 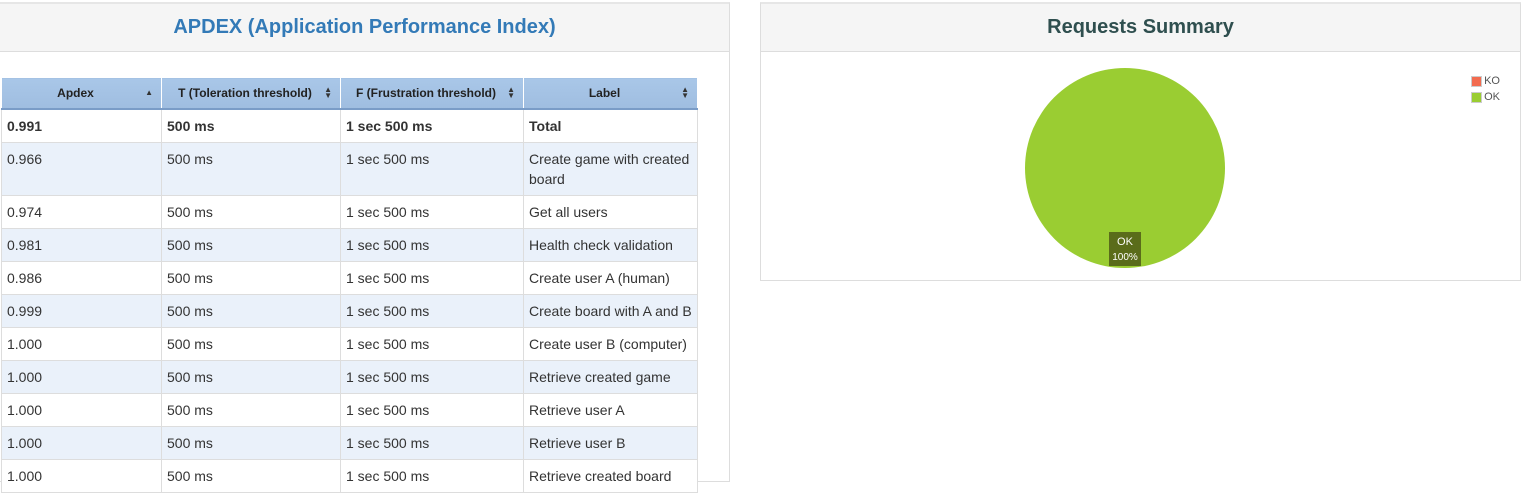 What do you see at coordinates (1492, 81) in the screenshot?
I see `legend-label: KO` at bounding box center [1492, 81].